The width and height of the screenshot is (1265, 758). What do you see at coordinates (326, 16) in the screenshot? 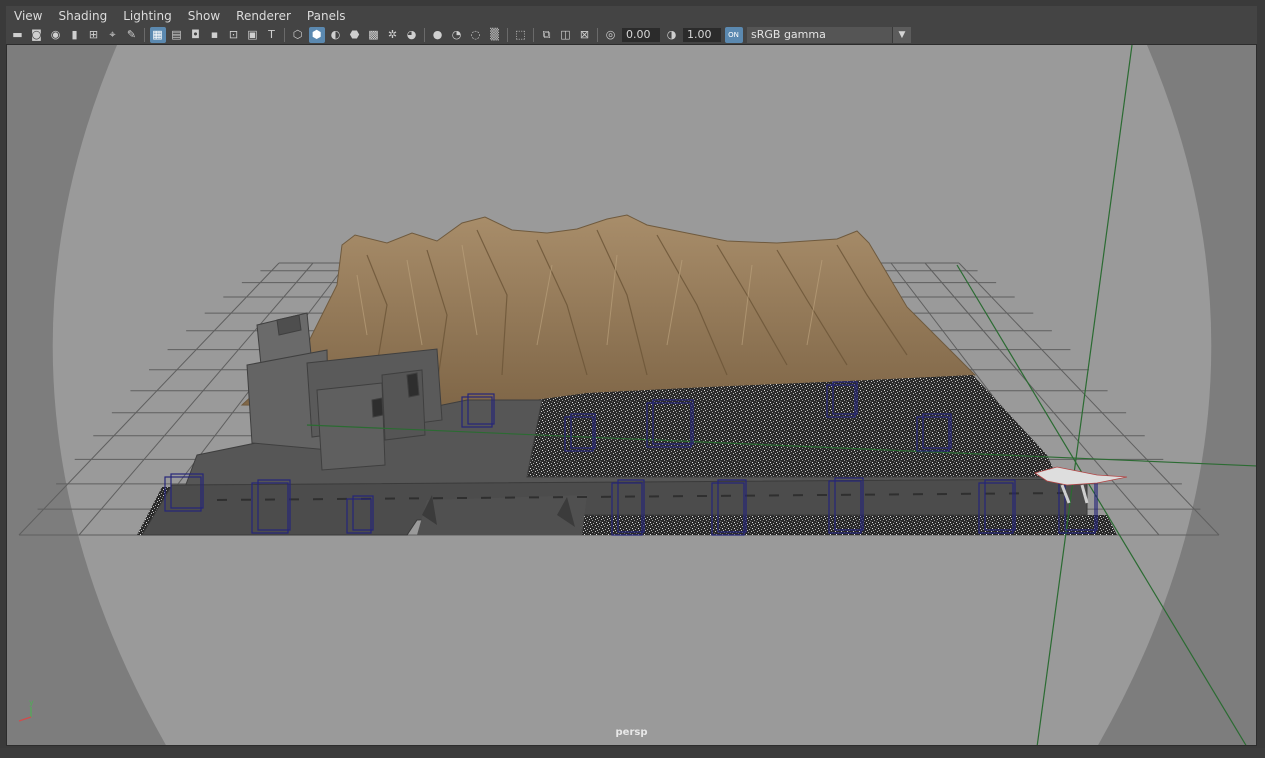
I see `menu-panels: Panels` at bounding box center [326, 16].